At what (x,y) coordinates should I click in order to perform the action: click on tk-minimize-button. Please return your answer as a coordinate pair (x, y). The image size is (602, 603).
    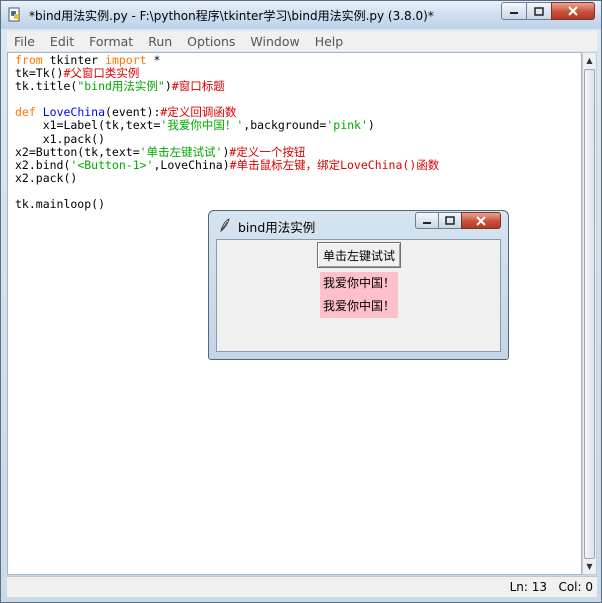
    Looking at the image, I should click on (427, 220).